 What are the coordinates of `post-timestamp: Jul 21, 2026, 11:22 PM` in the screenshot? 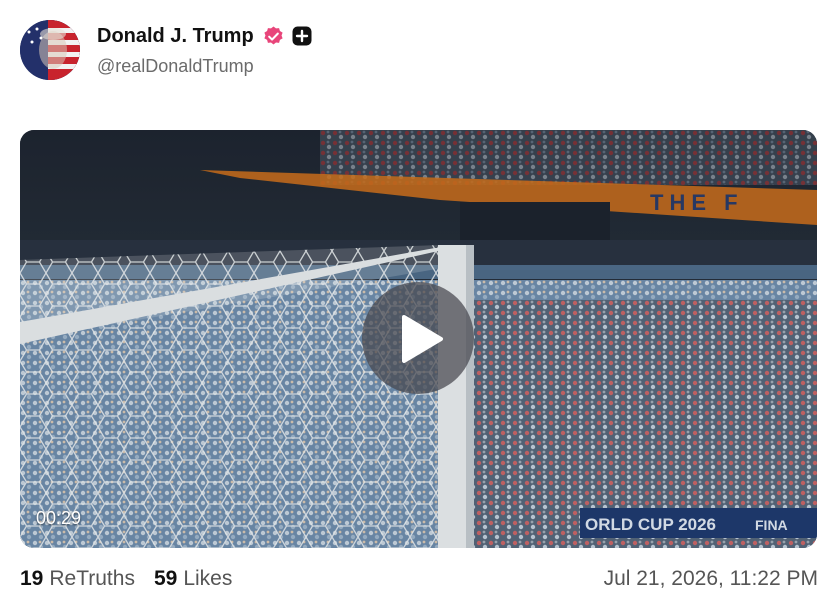 It's located at (711, 579).